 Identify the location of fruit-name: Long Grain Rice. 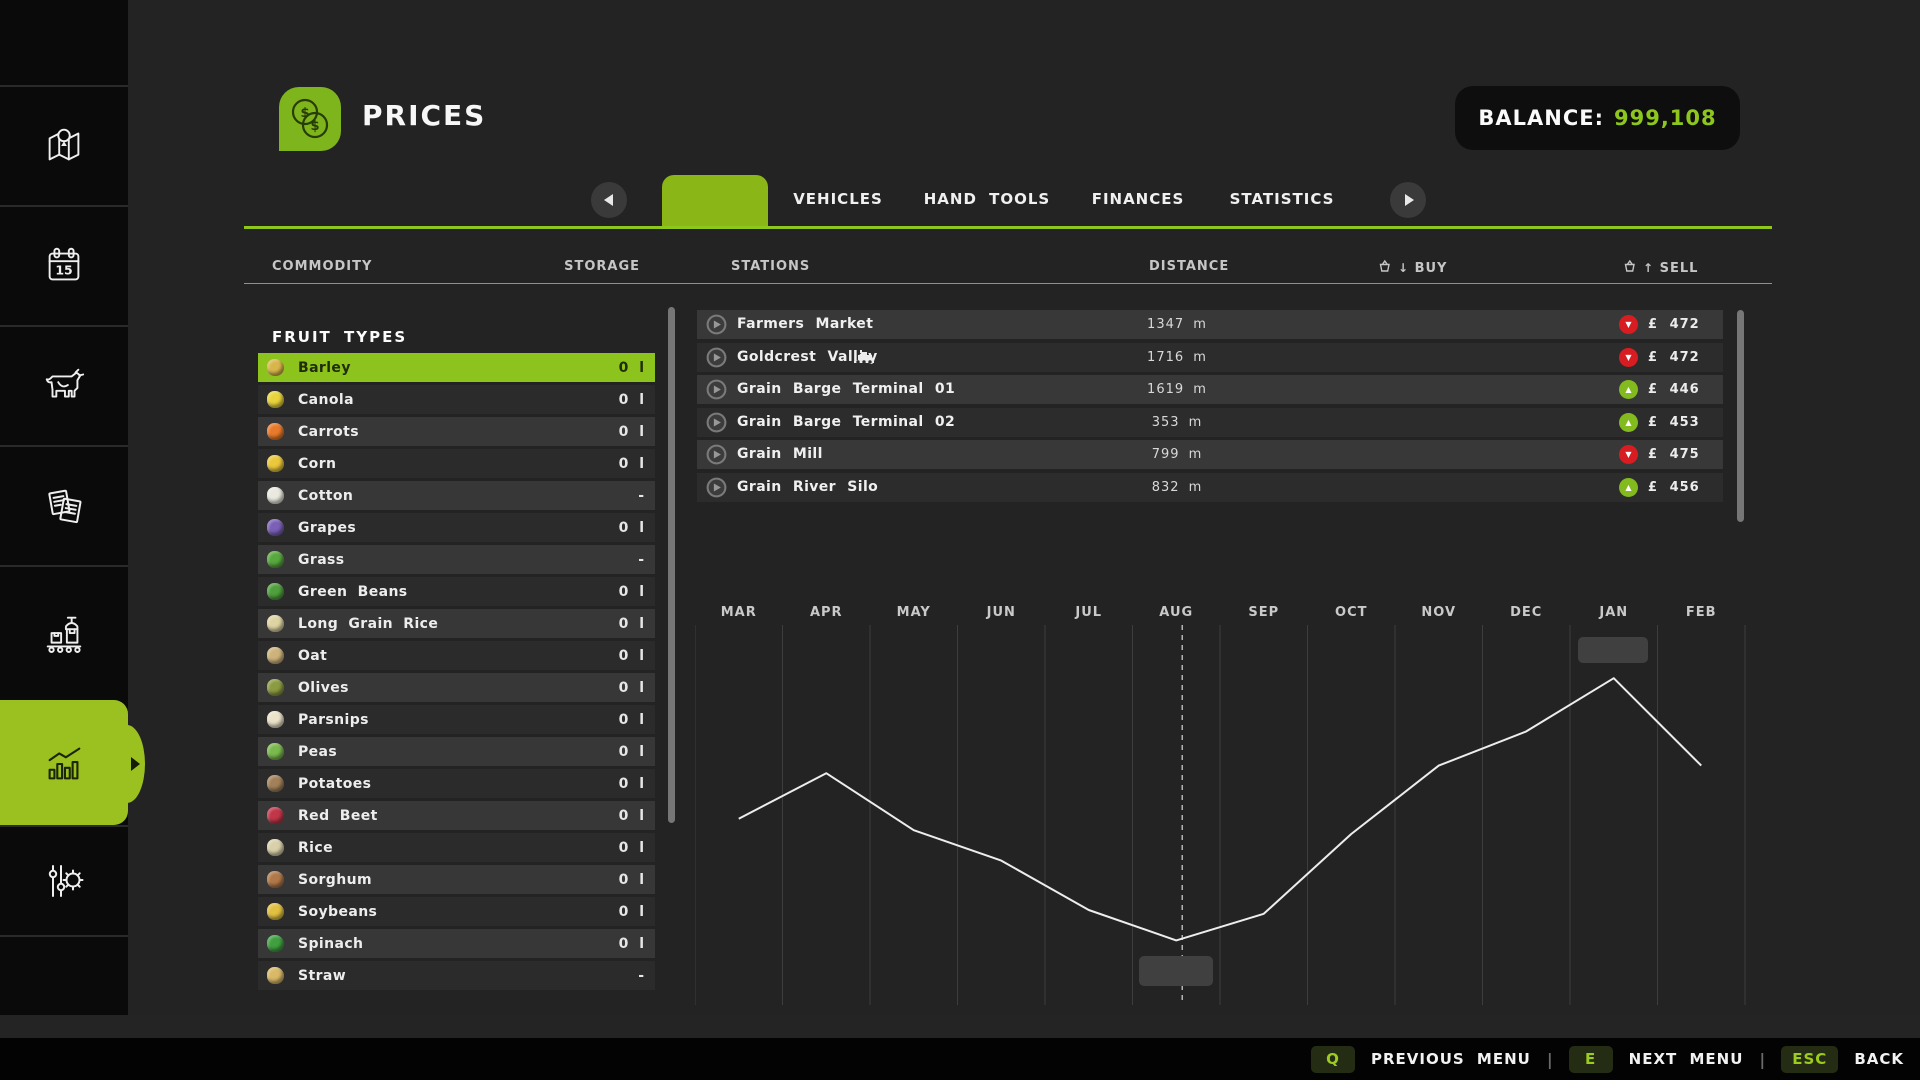
(368, 623).